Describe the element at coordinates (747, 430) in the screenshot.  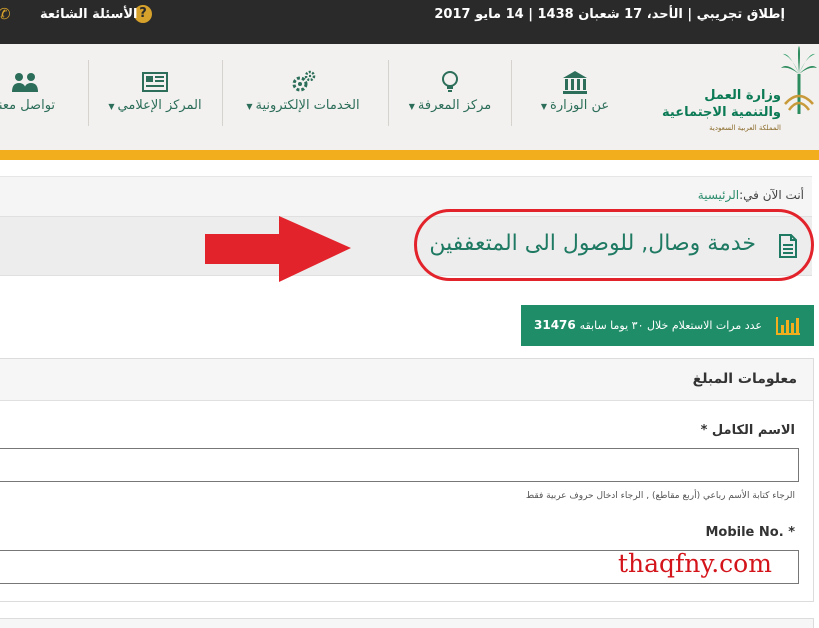
I see `full-name-label: الاسم الكامل *` at that location.